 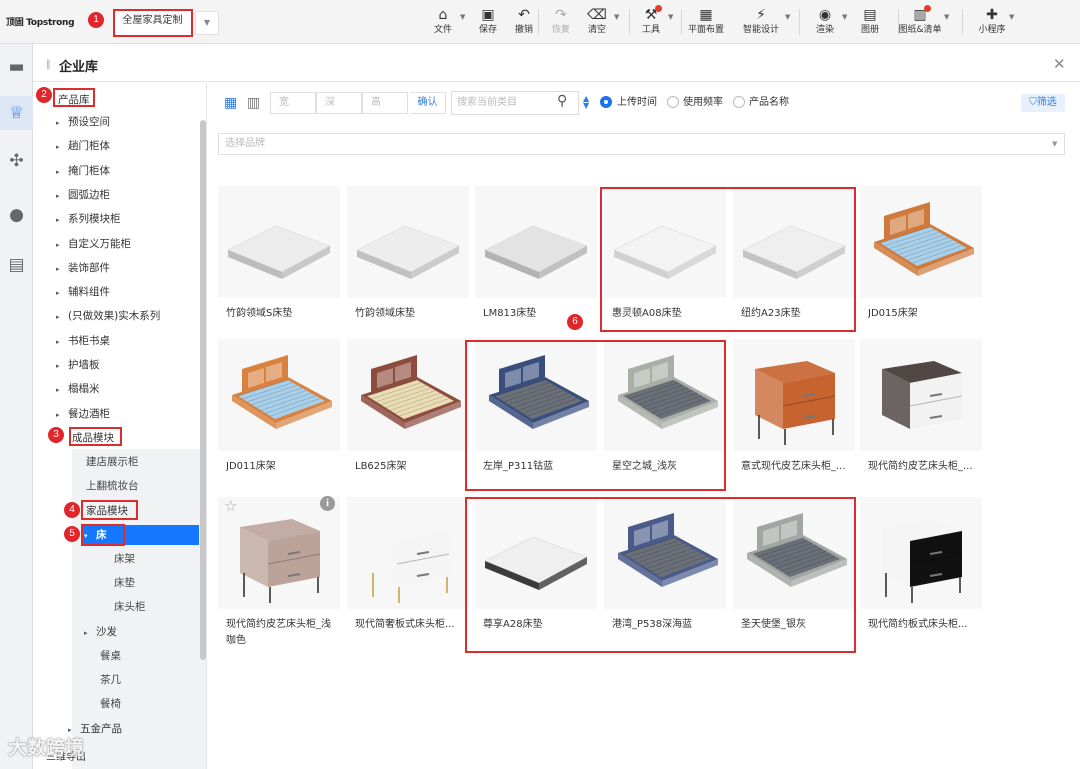 I want to click on toolbar-lightning-button: ⚡ 智能设计, so click(x=761, y=23).